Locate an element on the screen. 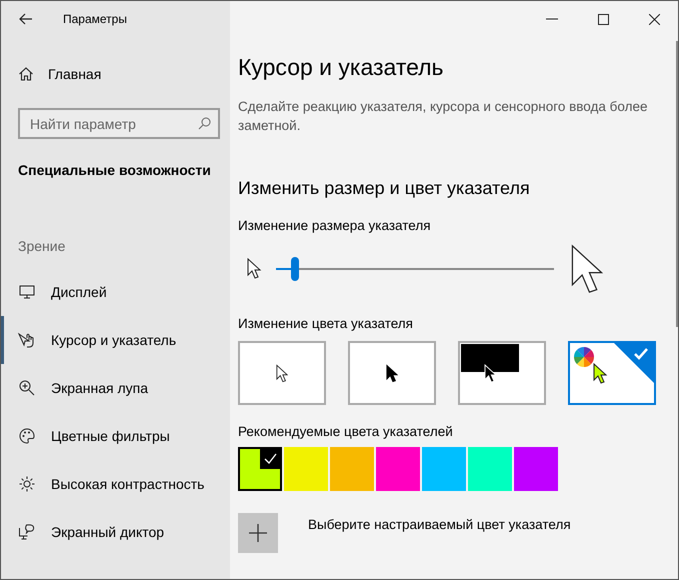 This screenshot has height=580, width=679. monitor-icon is located at coordinates (27, 292).